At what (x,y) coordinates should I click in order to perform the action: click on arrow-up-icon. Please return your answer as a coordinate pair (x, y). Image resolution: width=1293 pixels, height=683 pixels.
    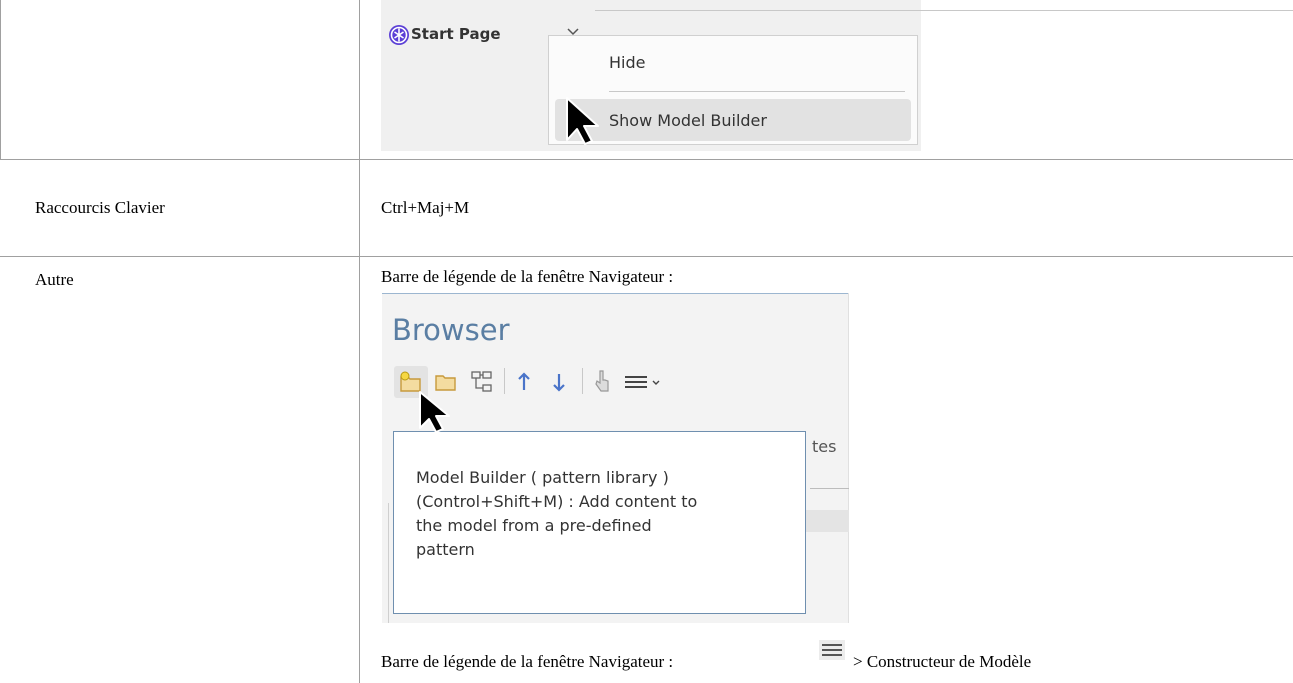
    Looking at the image, I should click on (524, 382).